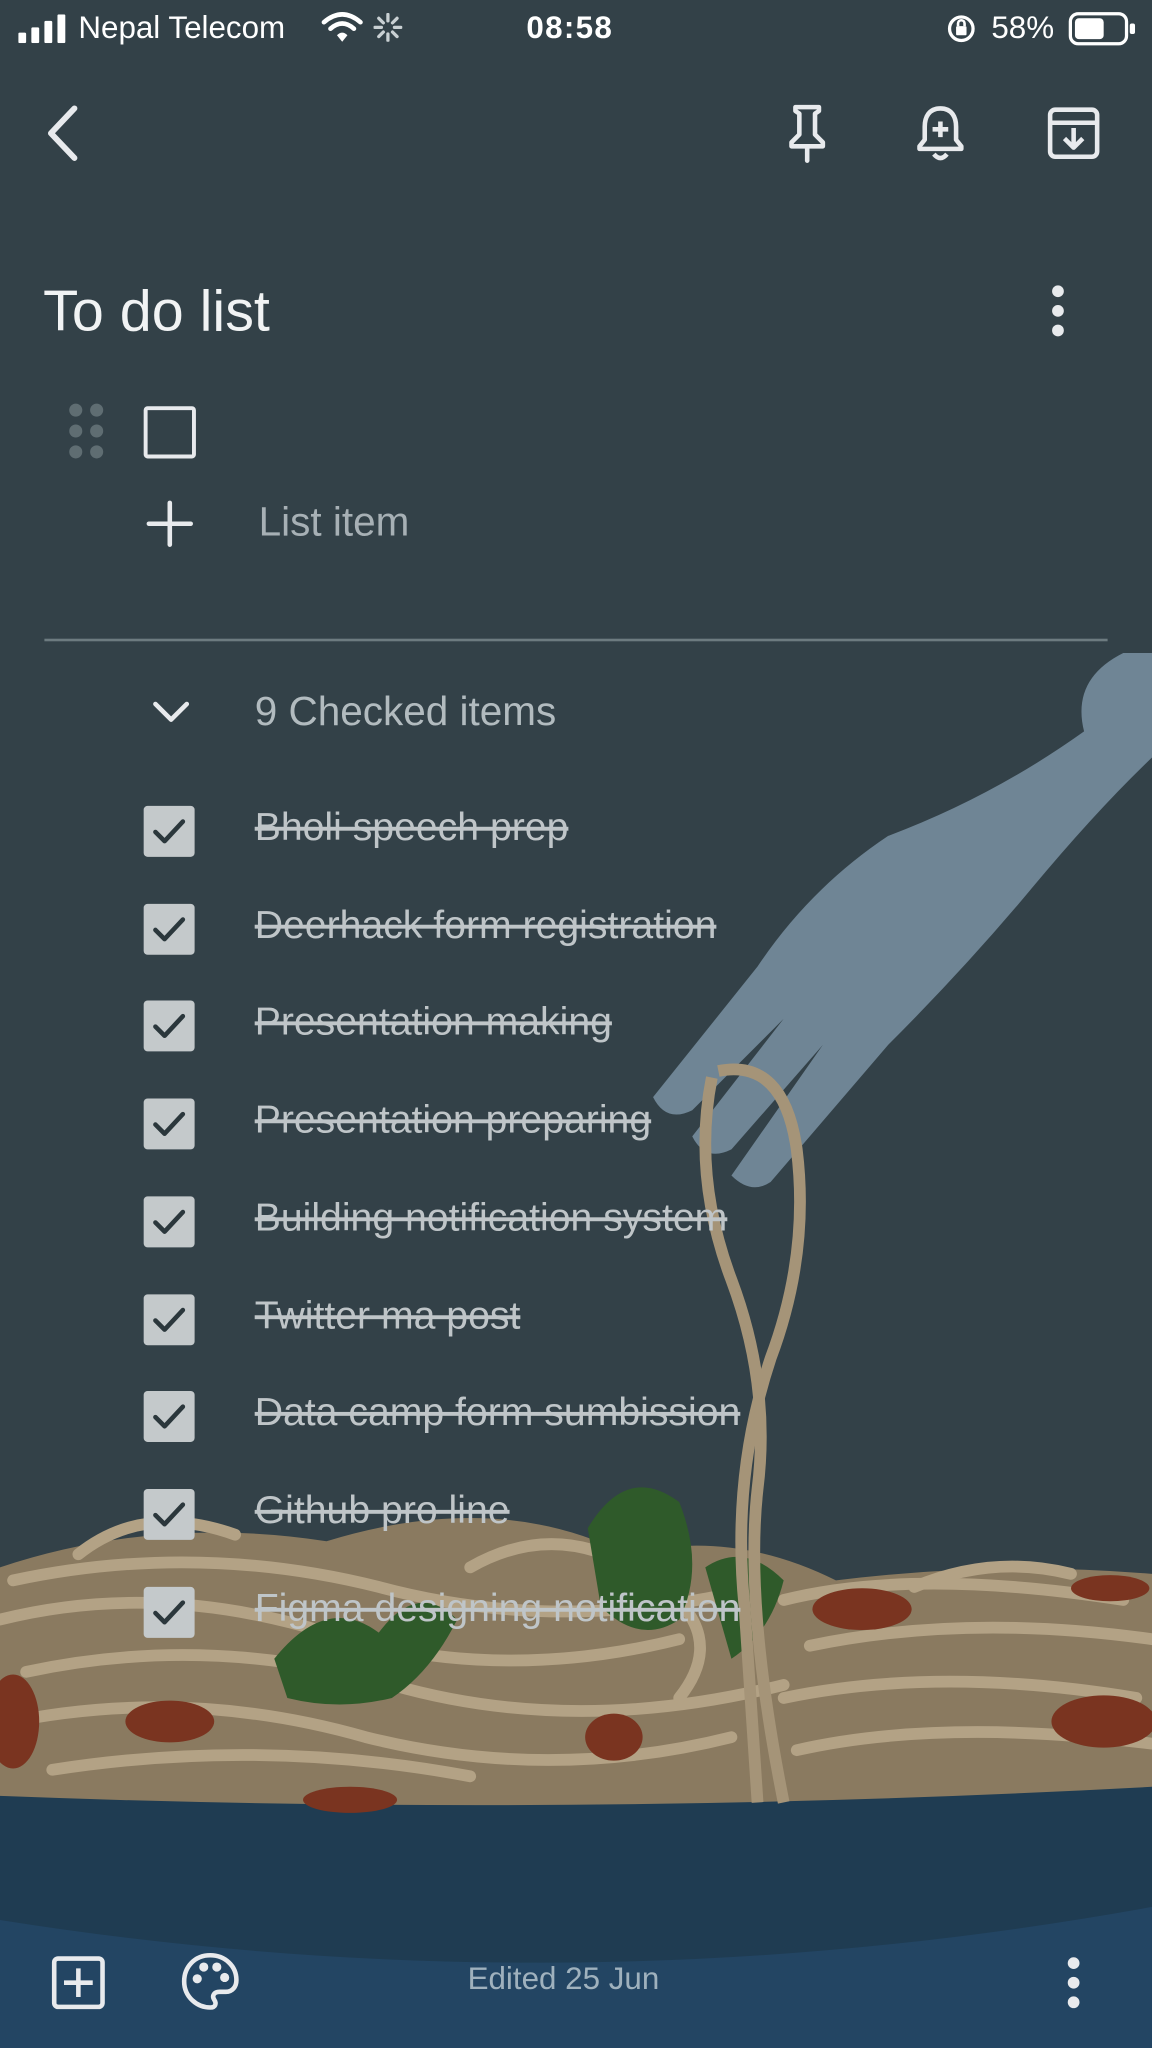  Describe the element at coordinates (169, 432) in the screenshot. I see `empty-item-checkbox` at that location.